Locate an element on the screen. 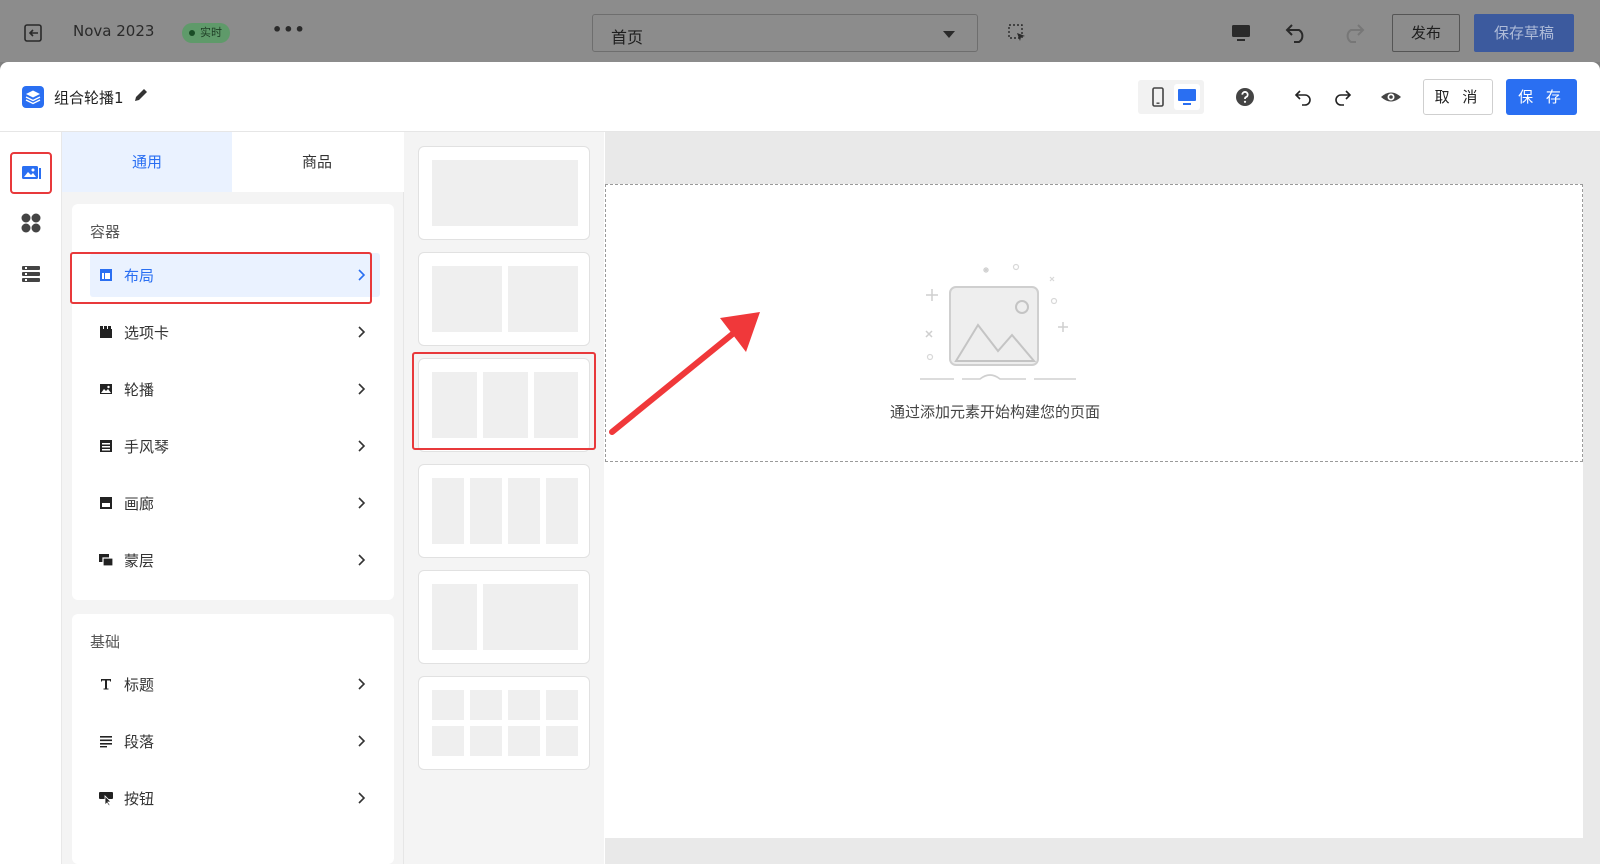  paragraph-icon is located at coordinates (106, 742).